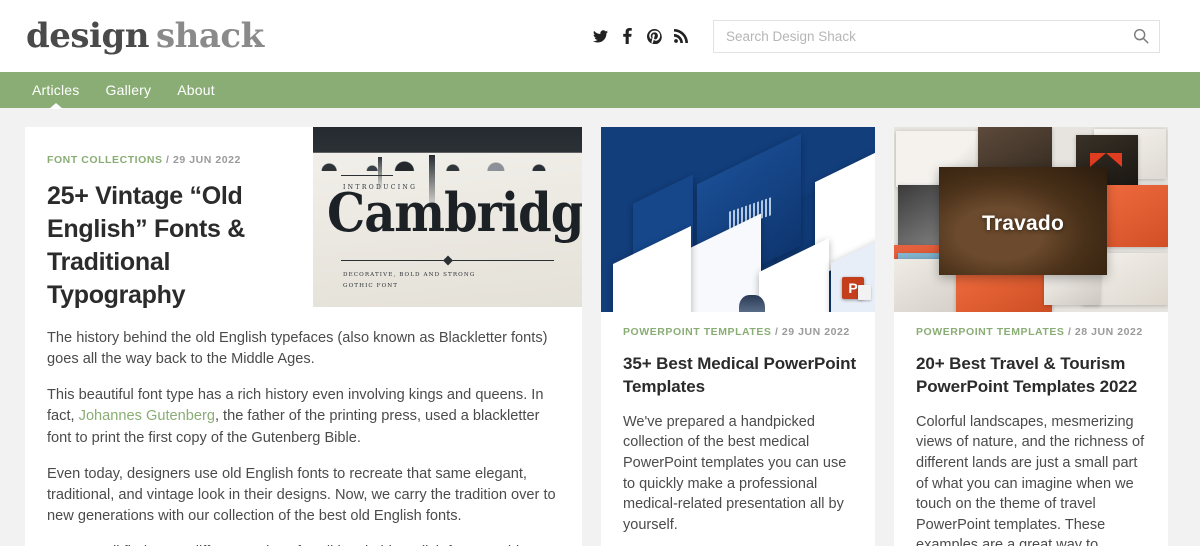 The height and width of the screenshot is (546, 1200). Describe the element at coordinates (206, 160) in the screenshot. I see `featured-date: 29 JUN 2022` at that location.